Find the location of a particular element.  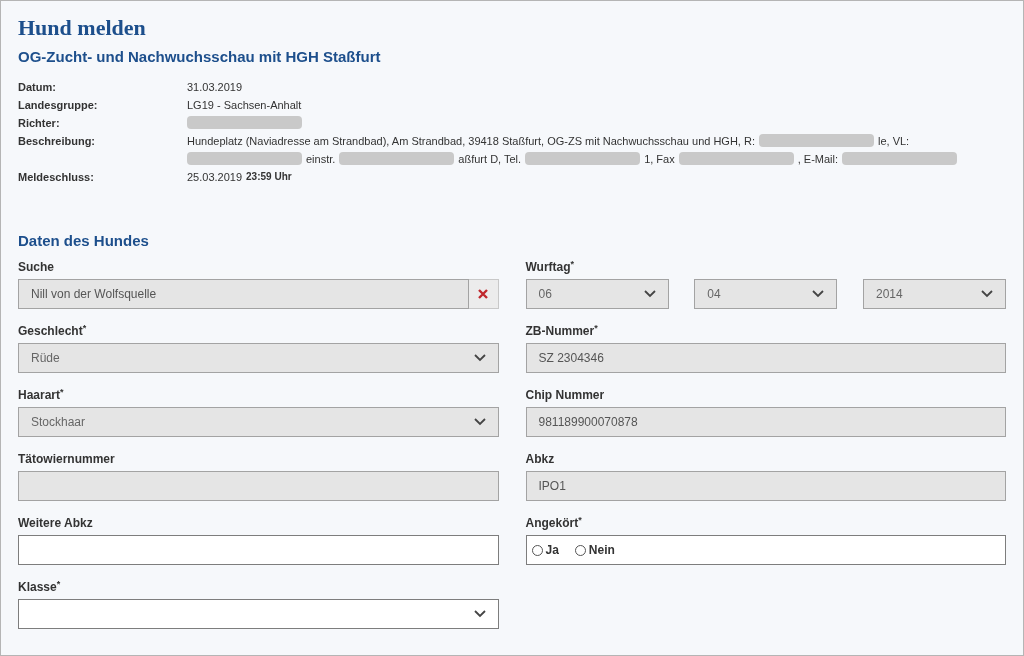

info-label: Landesgruppe: is located at coordinates (58, 105).